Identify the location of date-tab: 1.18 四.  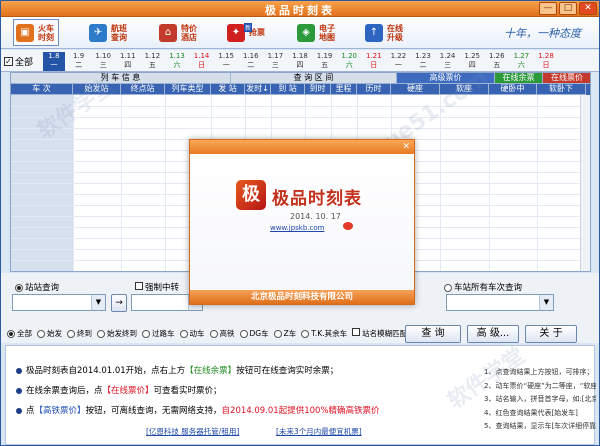
(300, 61).